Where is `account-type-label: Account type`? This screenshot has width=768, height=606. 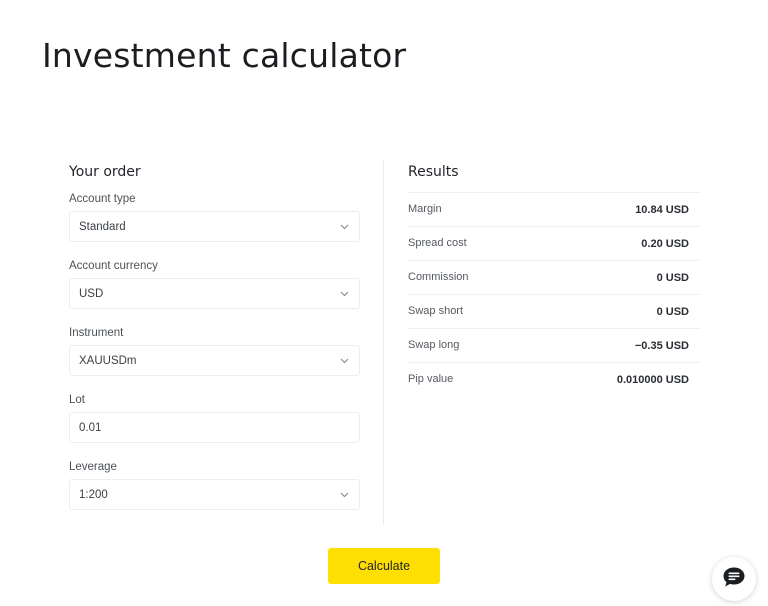 account-type-label: Account type is located at coordinates (102, 199).